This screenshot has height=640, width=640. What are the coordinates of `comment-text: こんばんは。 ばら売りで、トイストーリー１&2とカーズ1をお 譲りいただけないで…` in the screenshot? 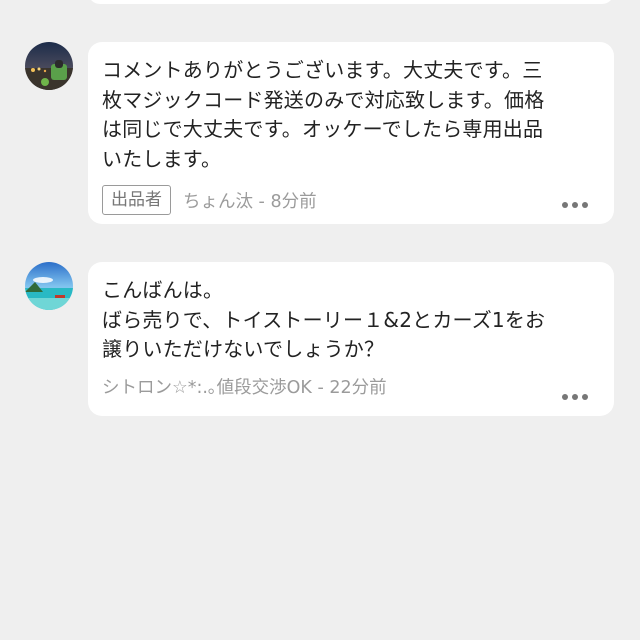 It's located at (324, 319).